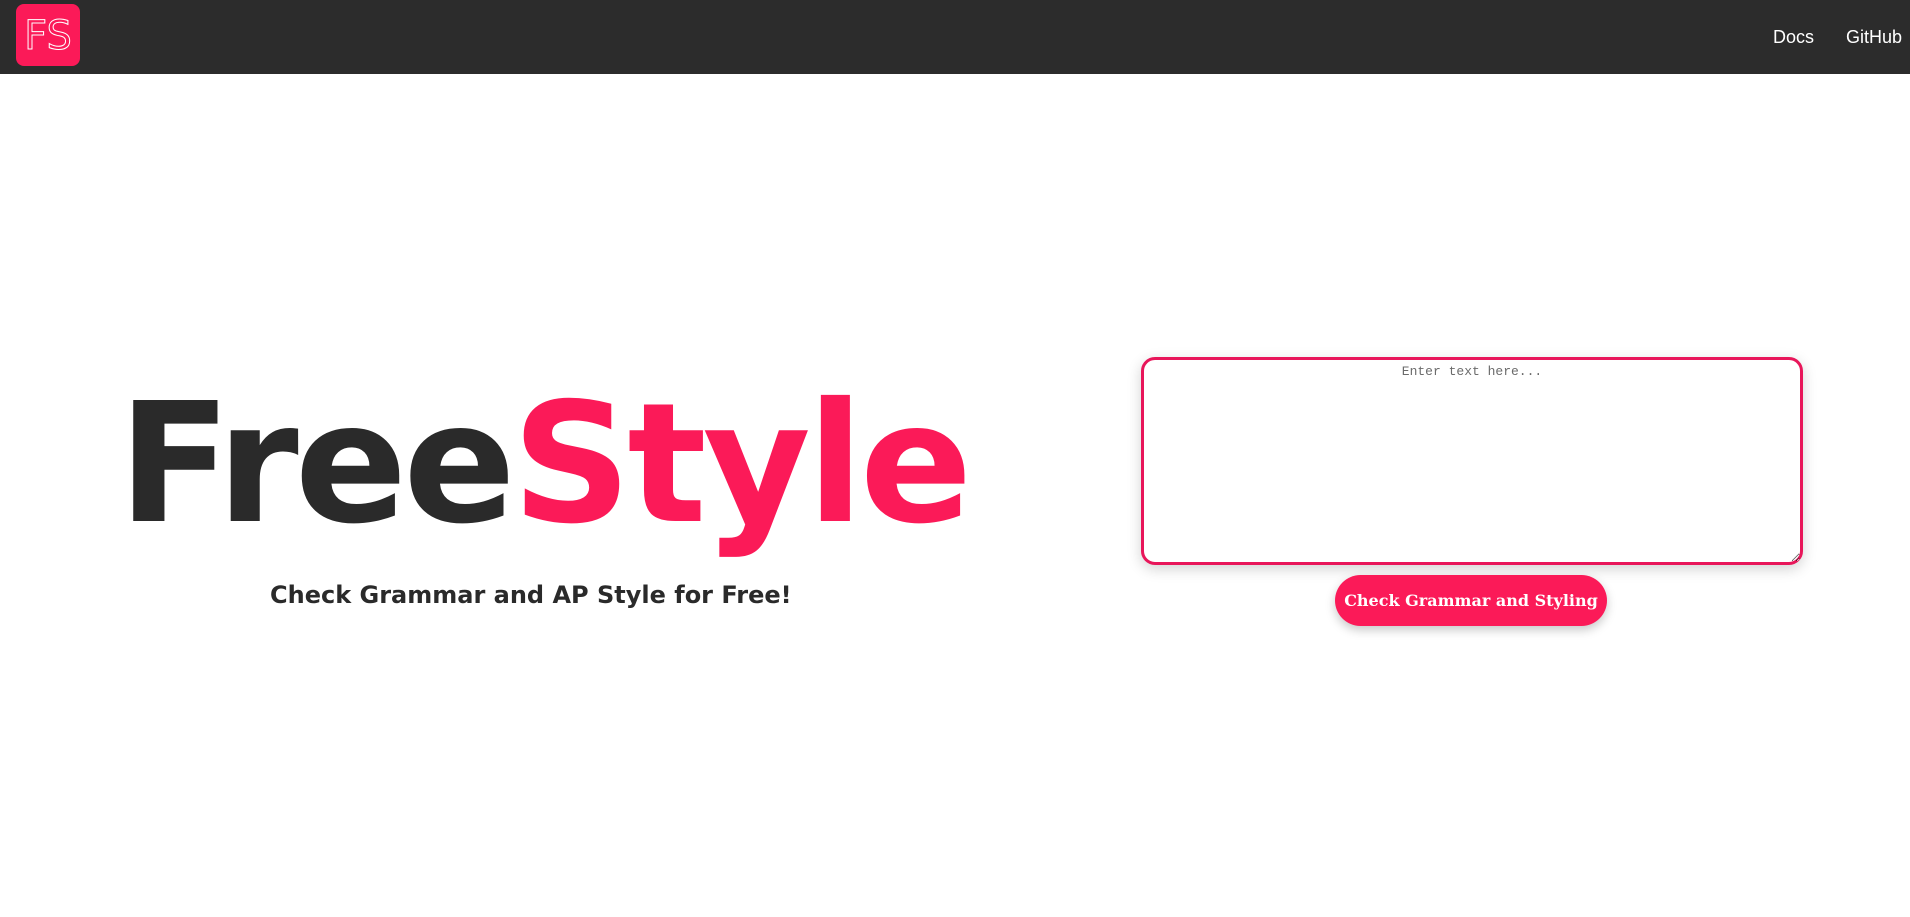  Describe the element at coordinates (1472, 461) in the screenshot. I see `text-input` at that location.